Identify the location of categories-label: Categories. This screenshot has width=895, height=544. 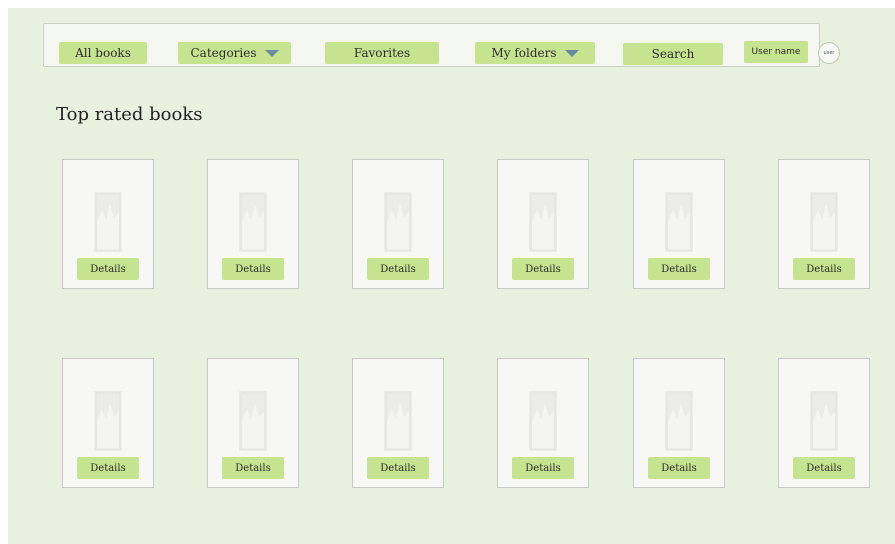
(223, 53).